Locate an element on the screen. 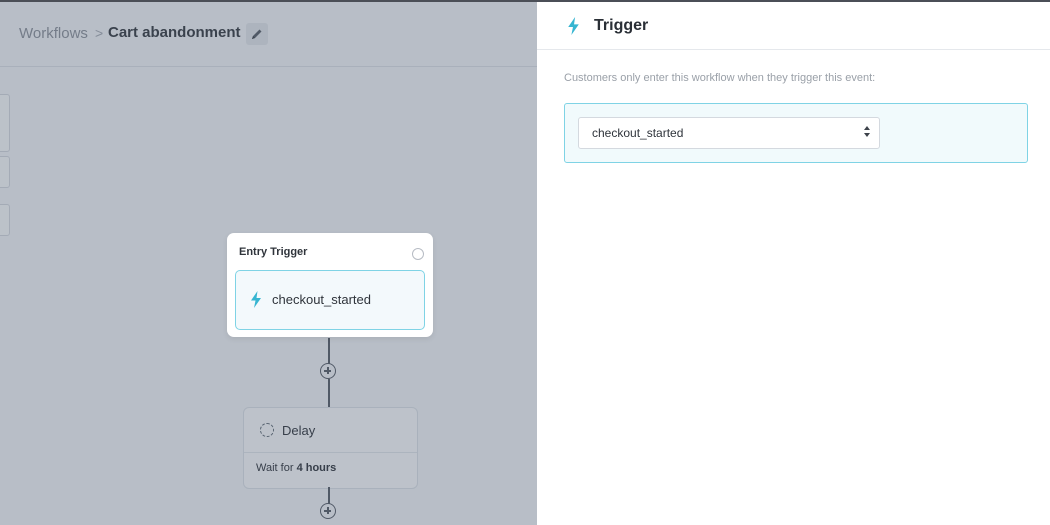  panel-title: Trigger is located at coordinates (621, 25).